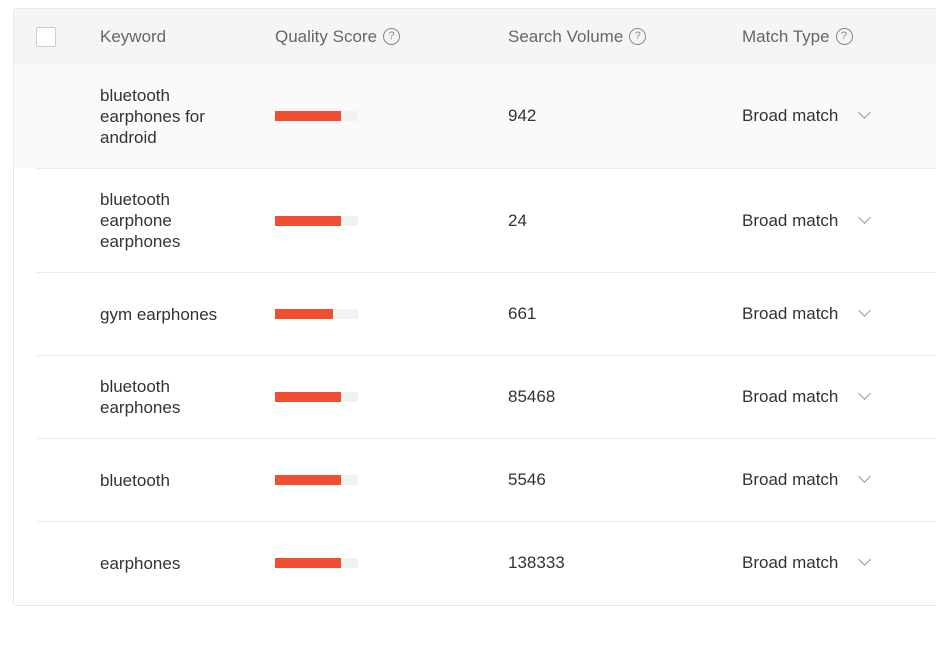  What do you see at coordinates (475, 480) in the screenshot?
I see `table-row: bluetooth 5546 Broad match` at bounding box center [475, 480].